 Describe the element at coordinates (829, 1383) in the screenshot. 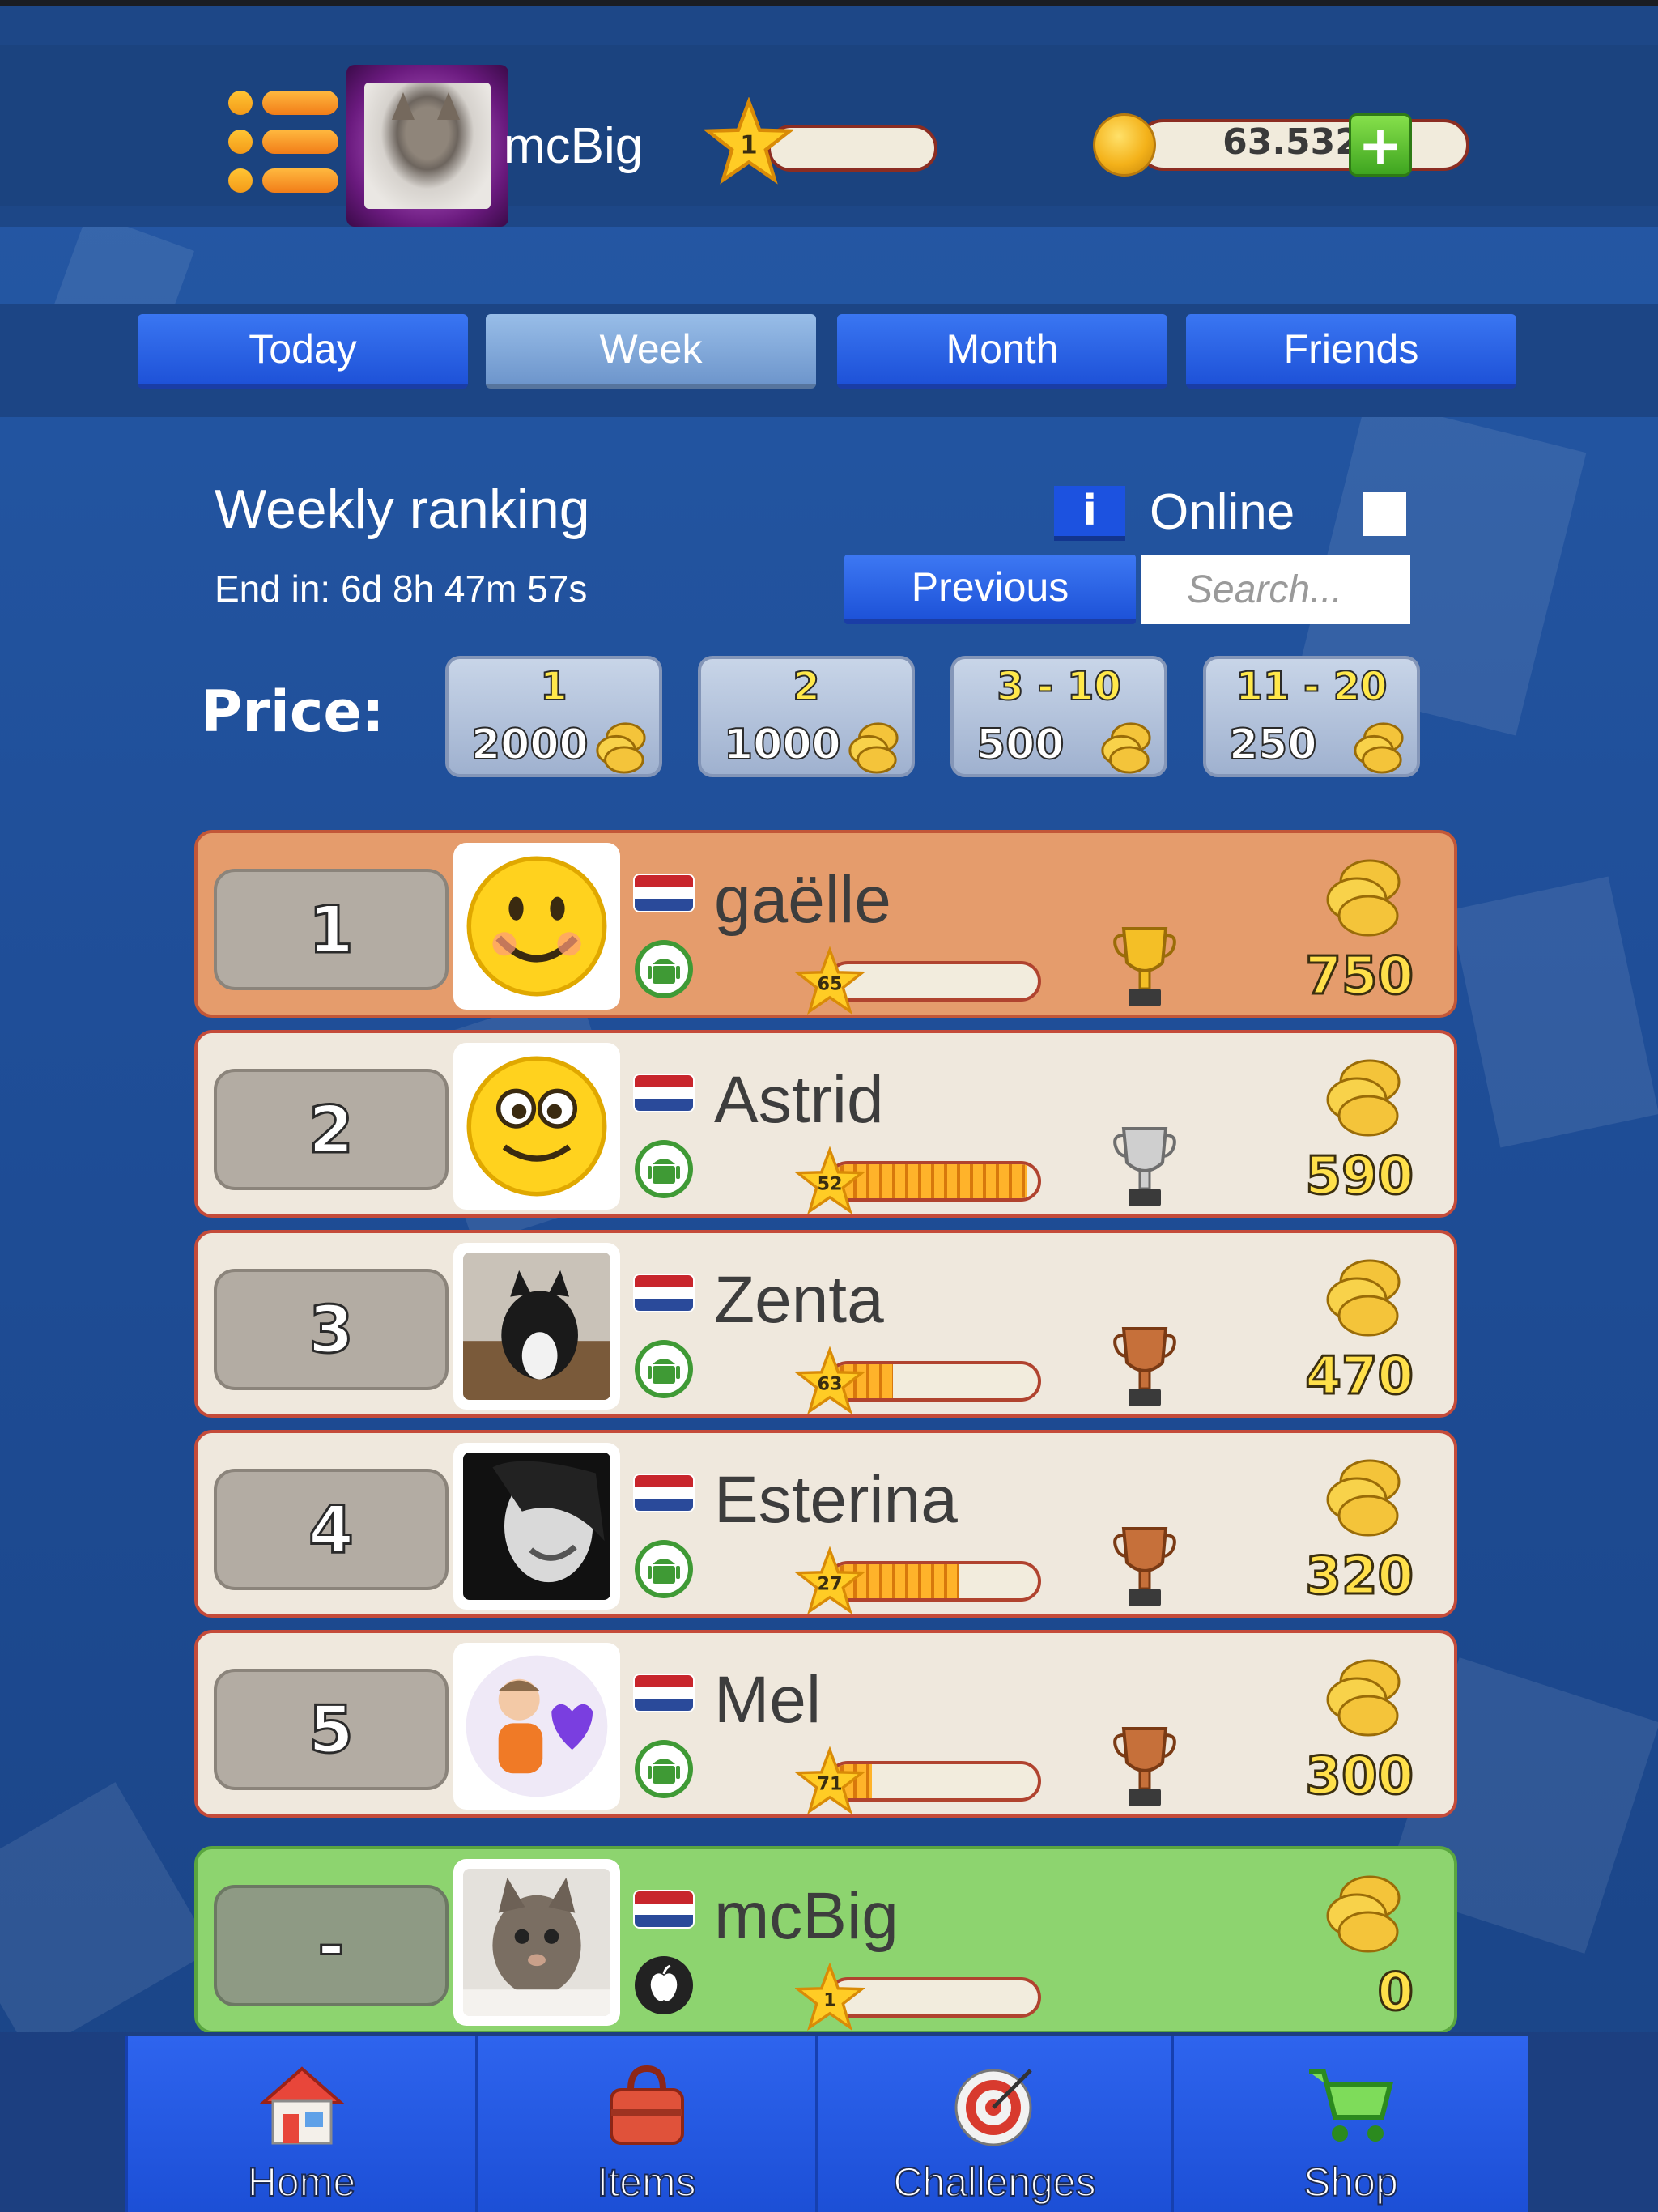

I see `level-number: 63` at that location.